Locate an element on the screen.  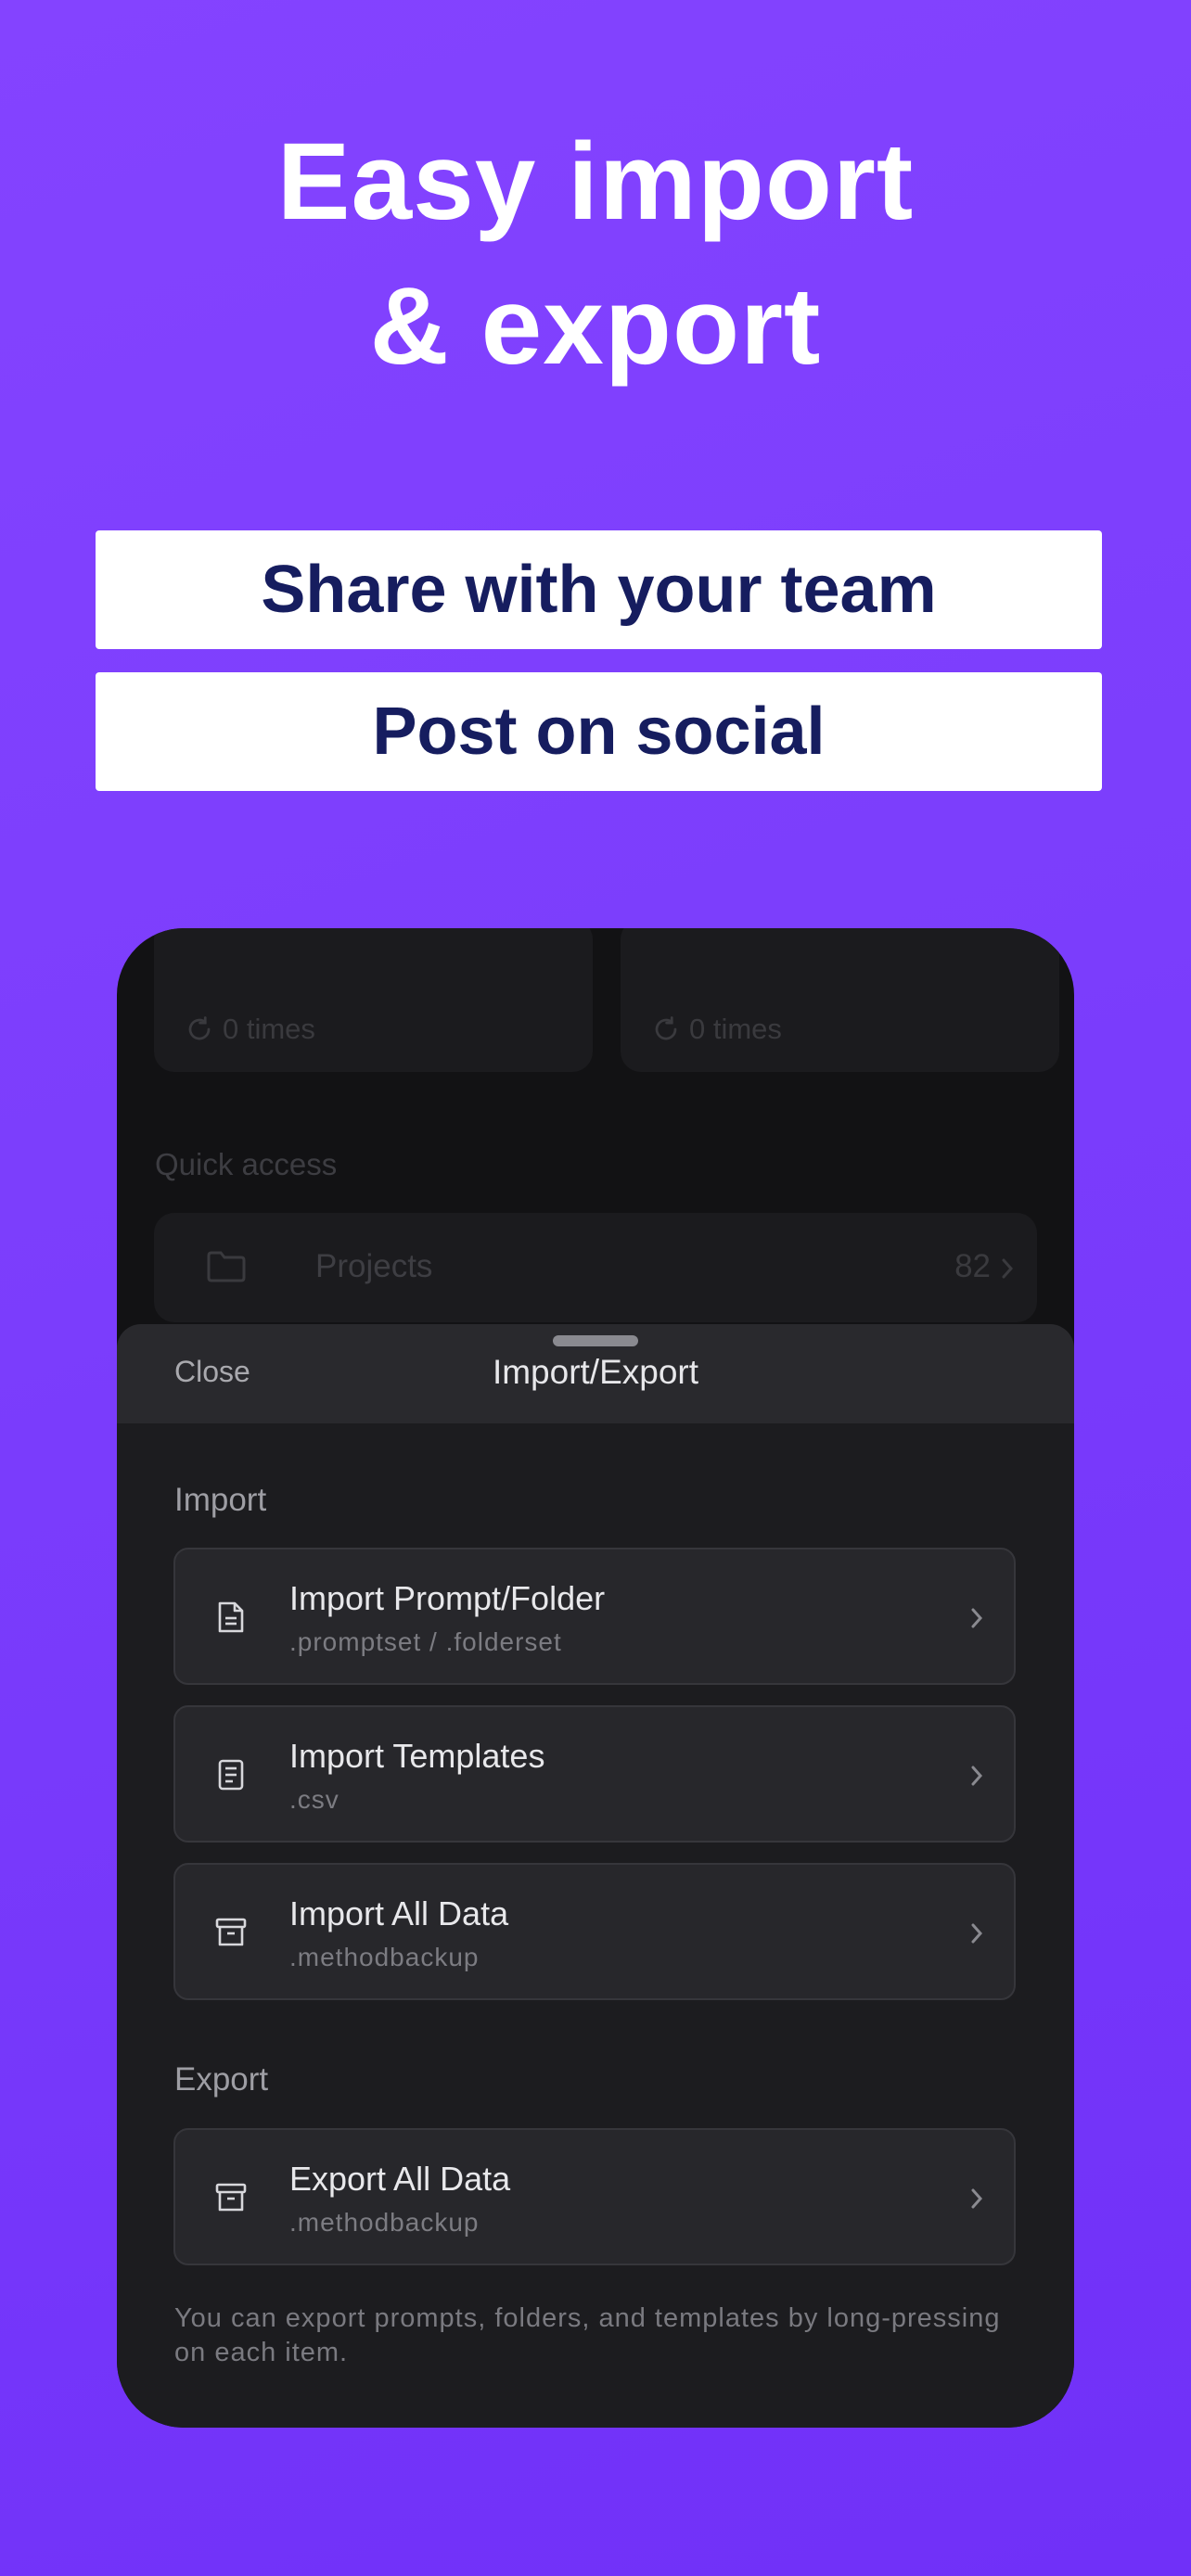
projects-row: Projects 82 is located at coordinates (595, 1267).